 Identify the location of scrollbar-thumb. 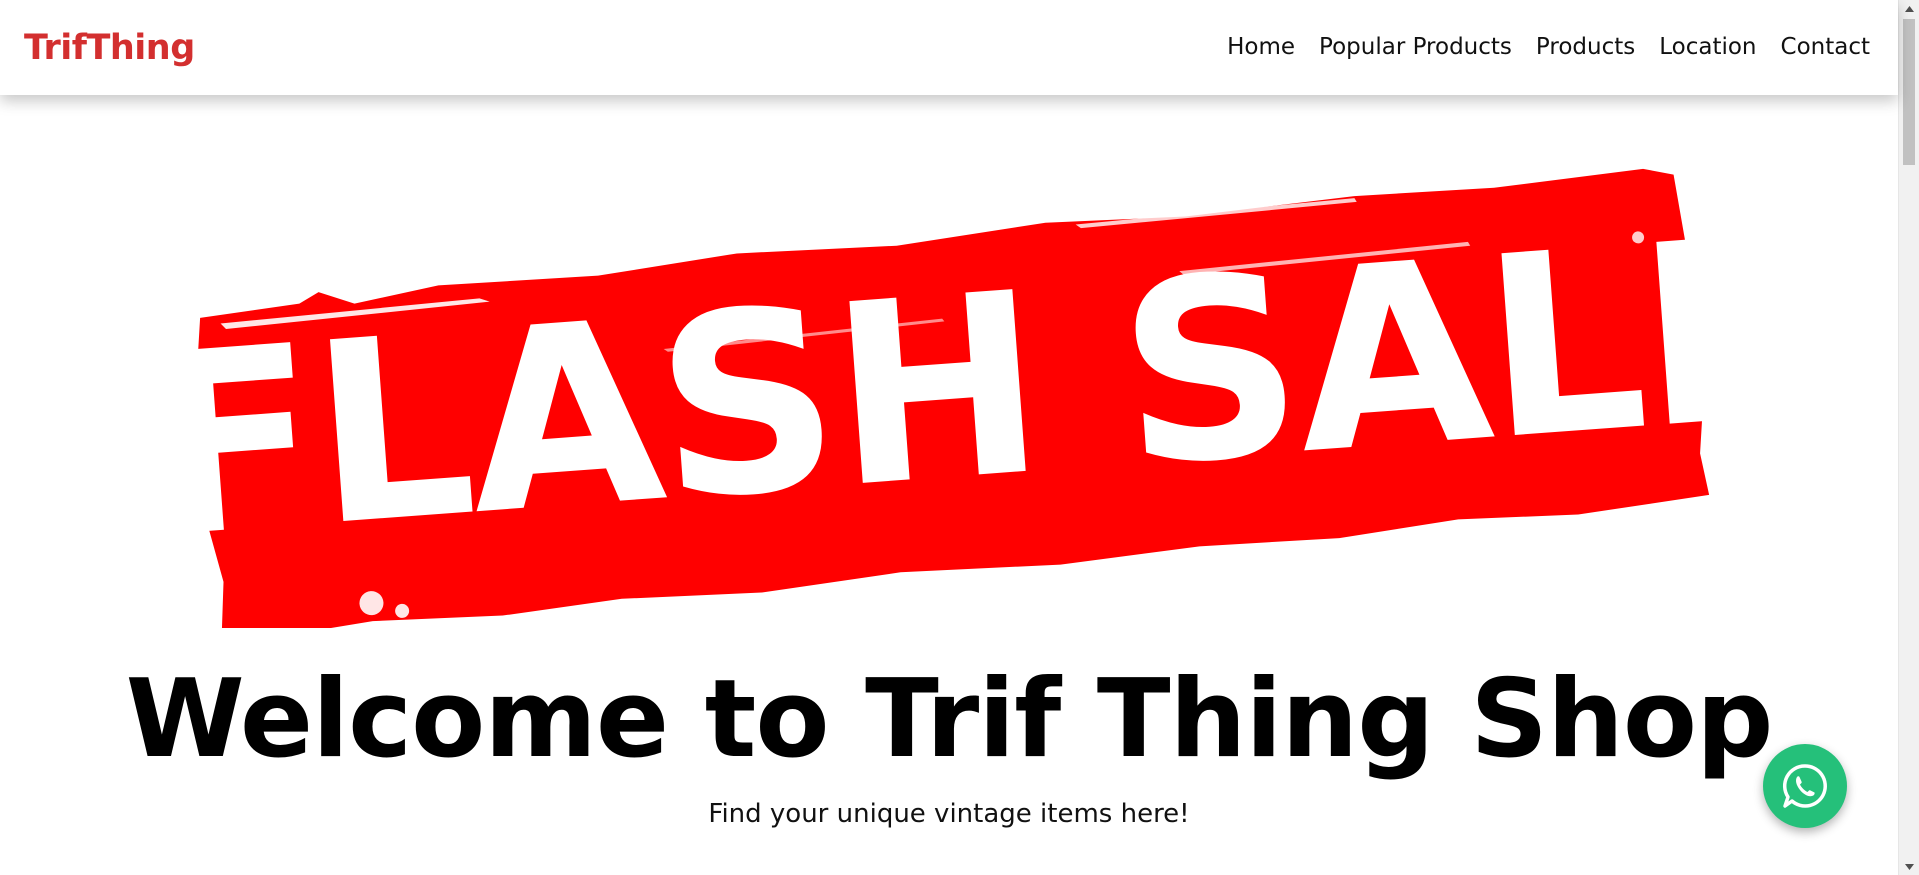
(1909, 92).